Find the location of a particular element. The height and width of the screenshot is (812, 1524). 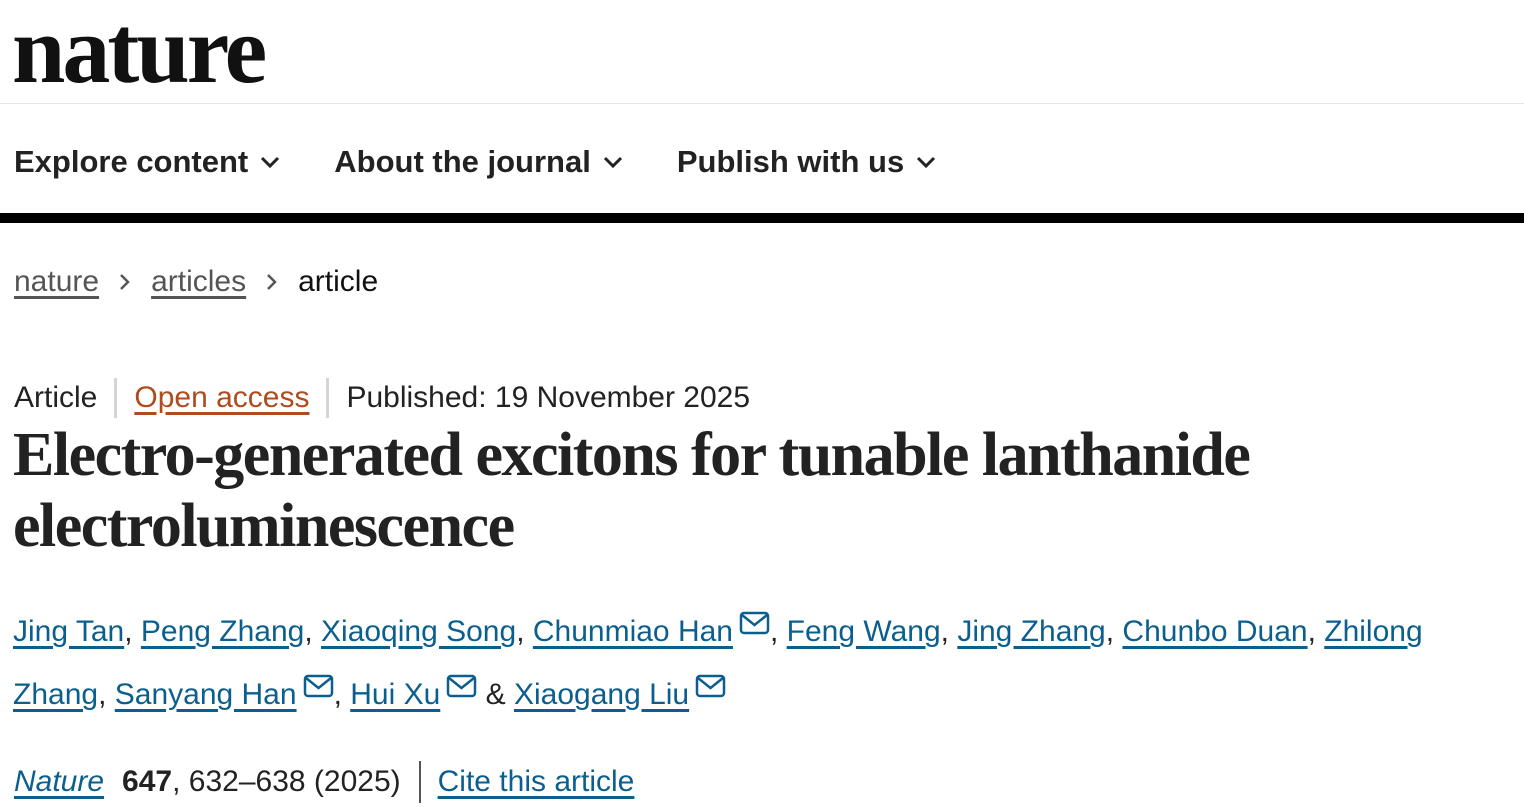

author-link: Hui Xu is located at coordinates (395, 694).